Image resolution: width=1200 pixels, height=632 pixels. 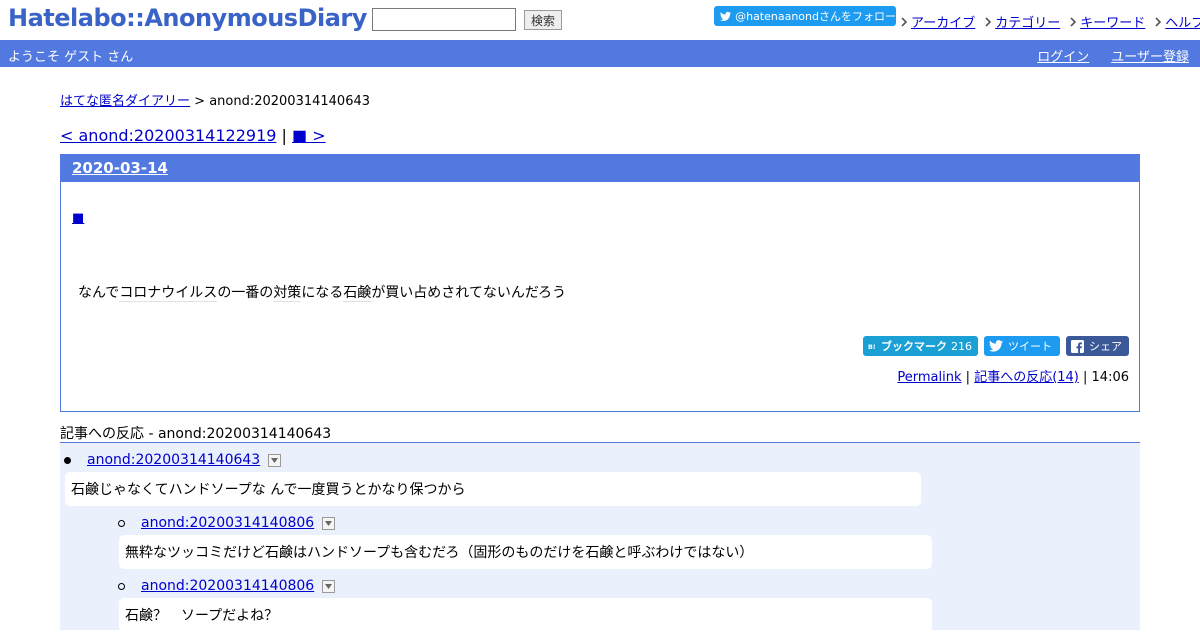 I want to click on entry-pager: < anond:20200314122919 | ■ >, so click(x=193, y=135).